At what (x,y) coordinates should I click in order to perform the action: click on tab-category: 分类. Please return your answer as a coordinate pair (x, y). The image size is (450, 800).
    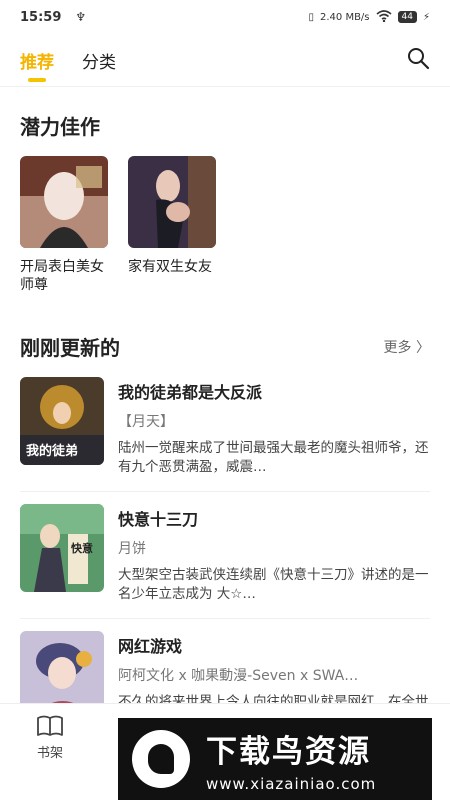
    Looking at the image, I should click on (99, 60).